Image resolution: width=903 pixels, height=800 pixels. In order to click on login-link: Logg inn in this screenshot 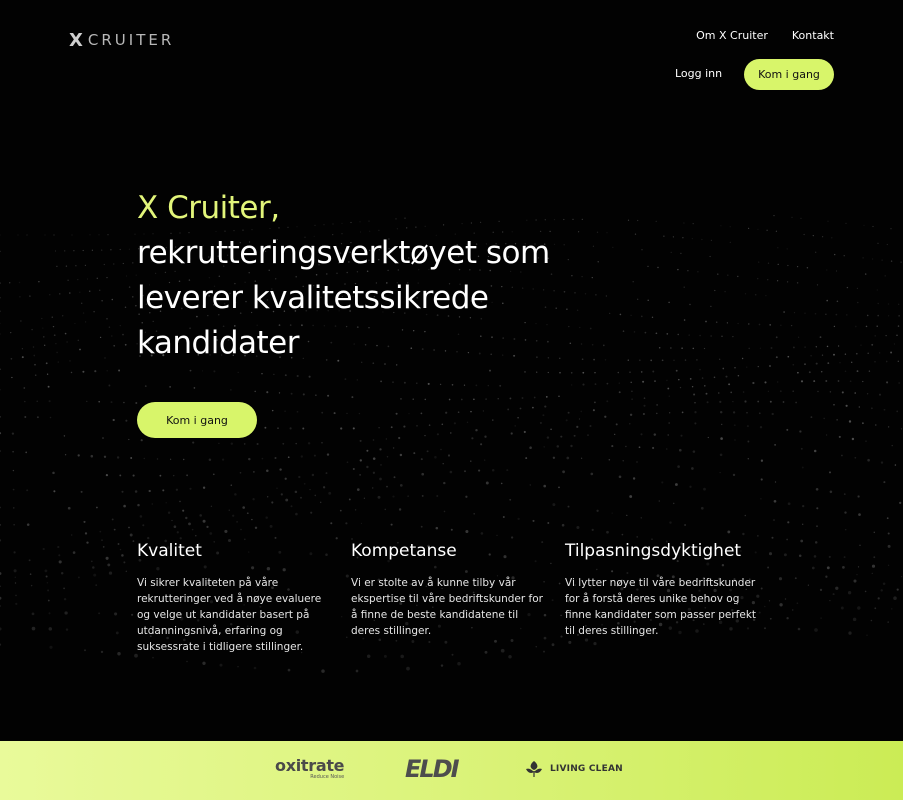, I will do `click(698, 73)`.